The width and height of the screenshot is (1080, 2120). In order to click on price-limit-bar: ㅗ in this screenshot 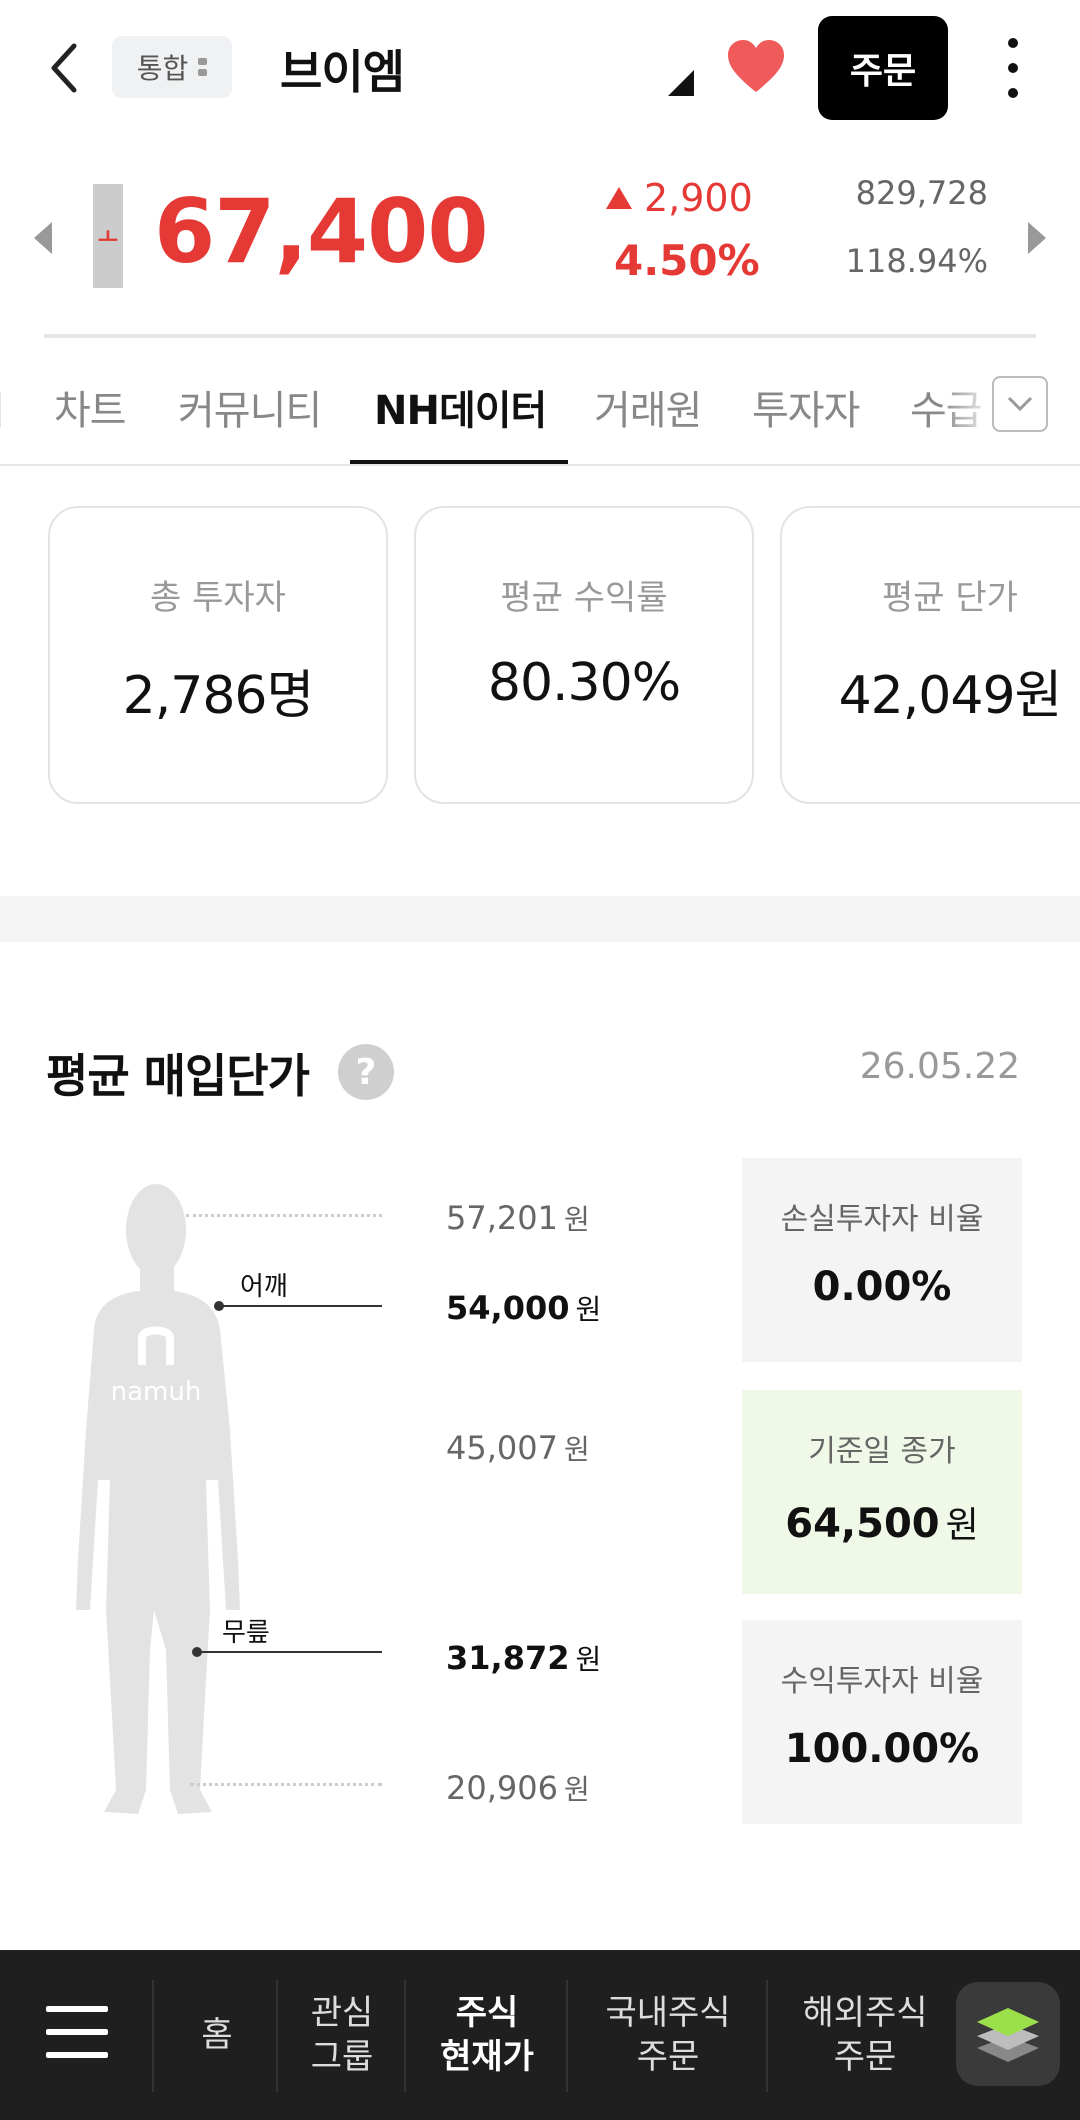, I will do `click(108, 236)`.